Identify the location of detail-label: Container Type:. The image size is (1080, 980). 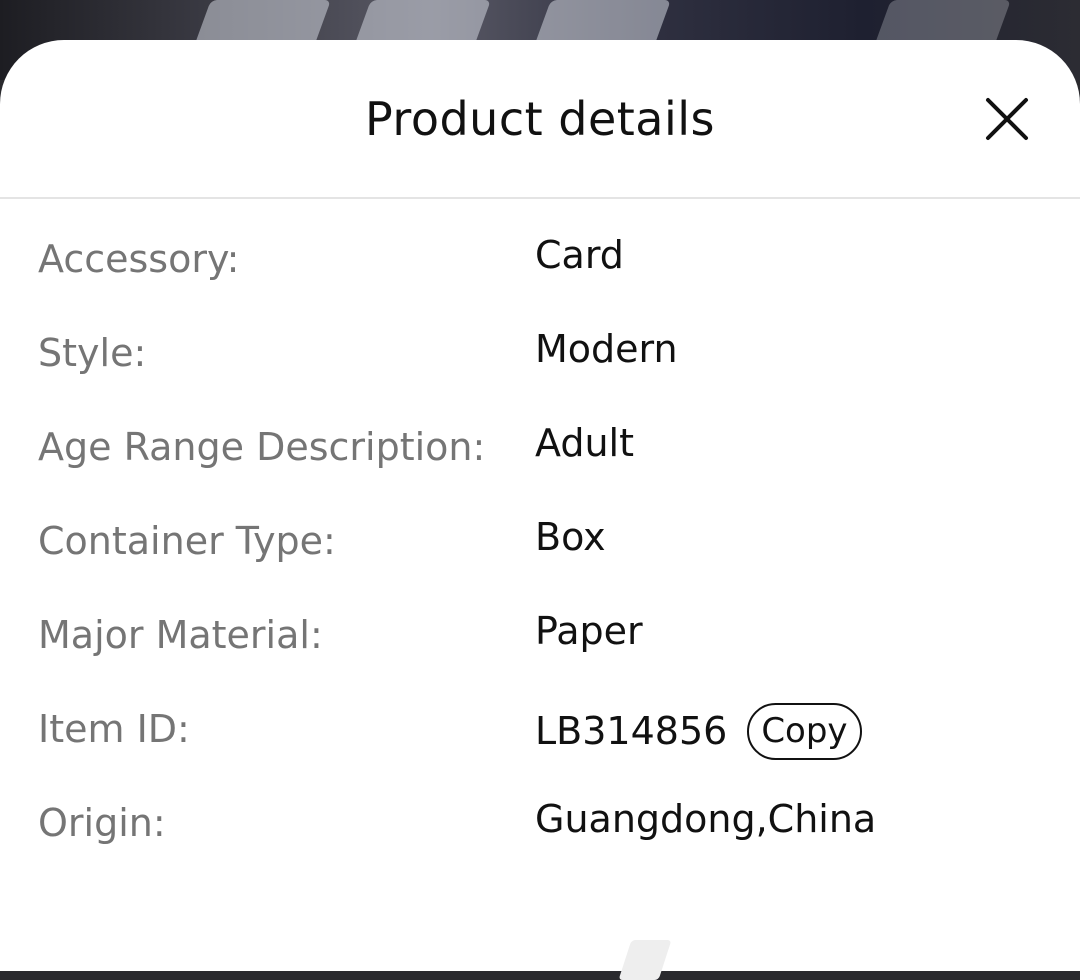
(187, 541).